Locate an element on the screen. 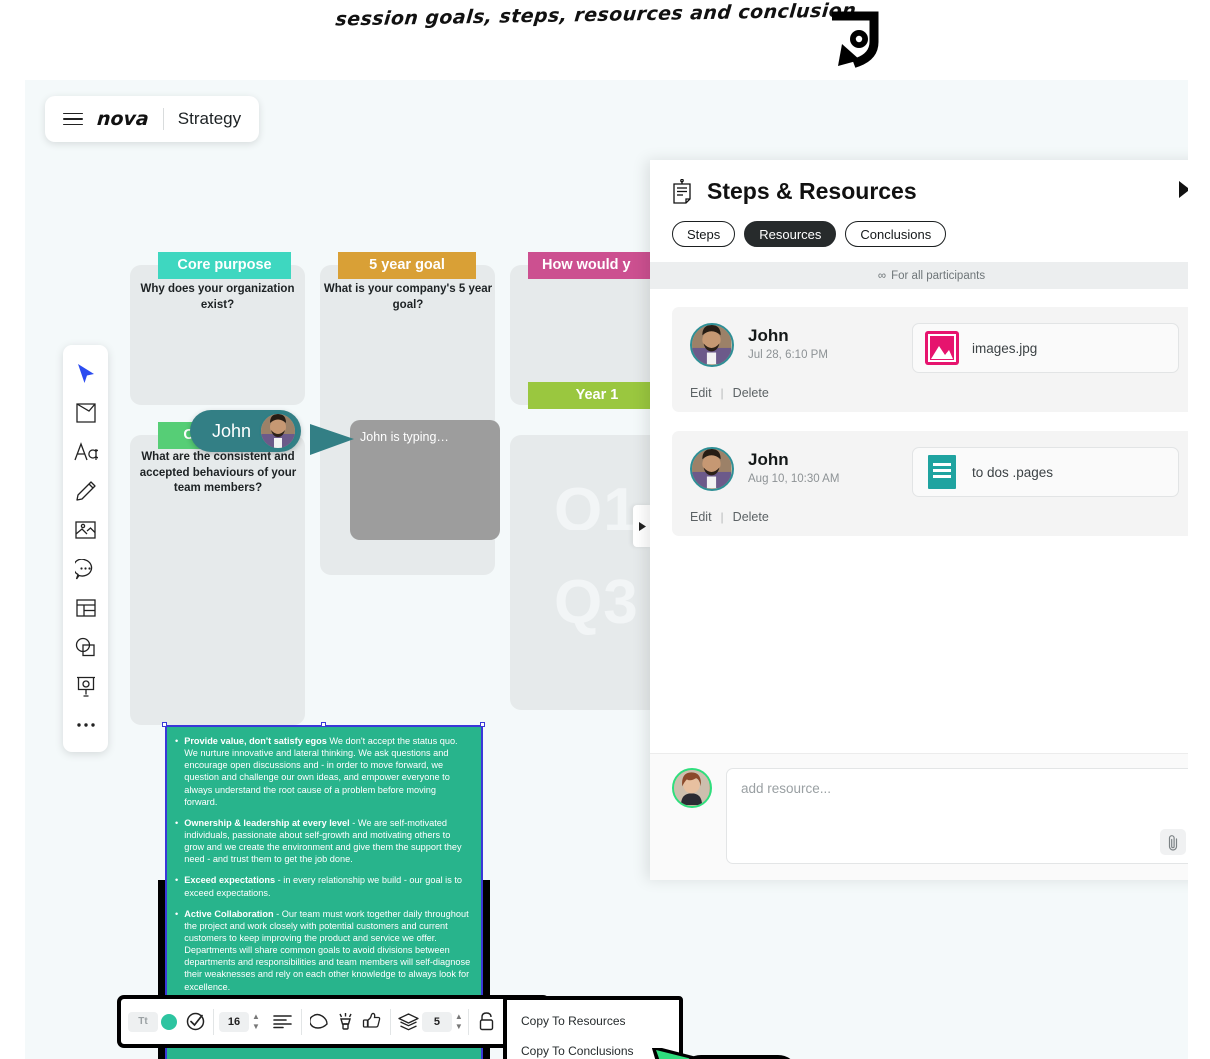 The height and width of the screenshot is (1059, 1210). menu-item-copy-to-resources: Copy To Resources is located at coordinates (593, 1021).